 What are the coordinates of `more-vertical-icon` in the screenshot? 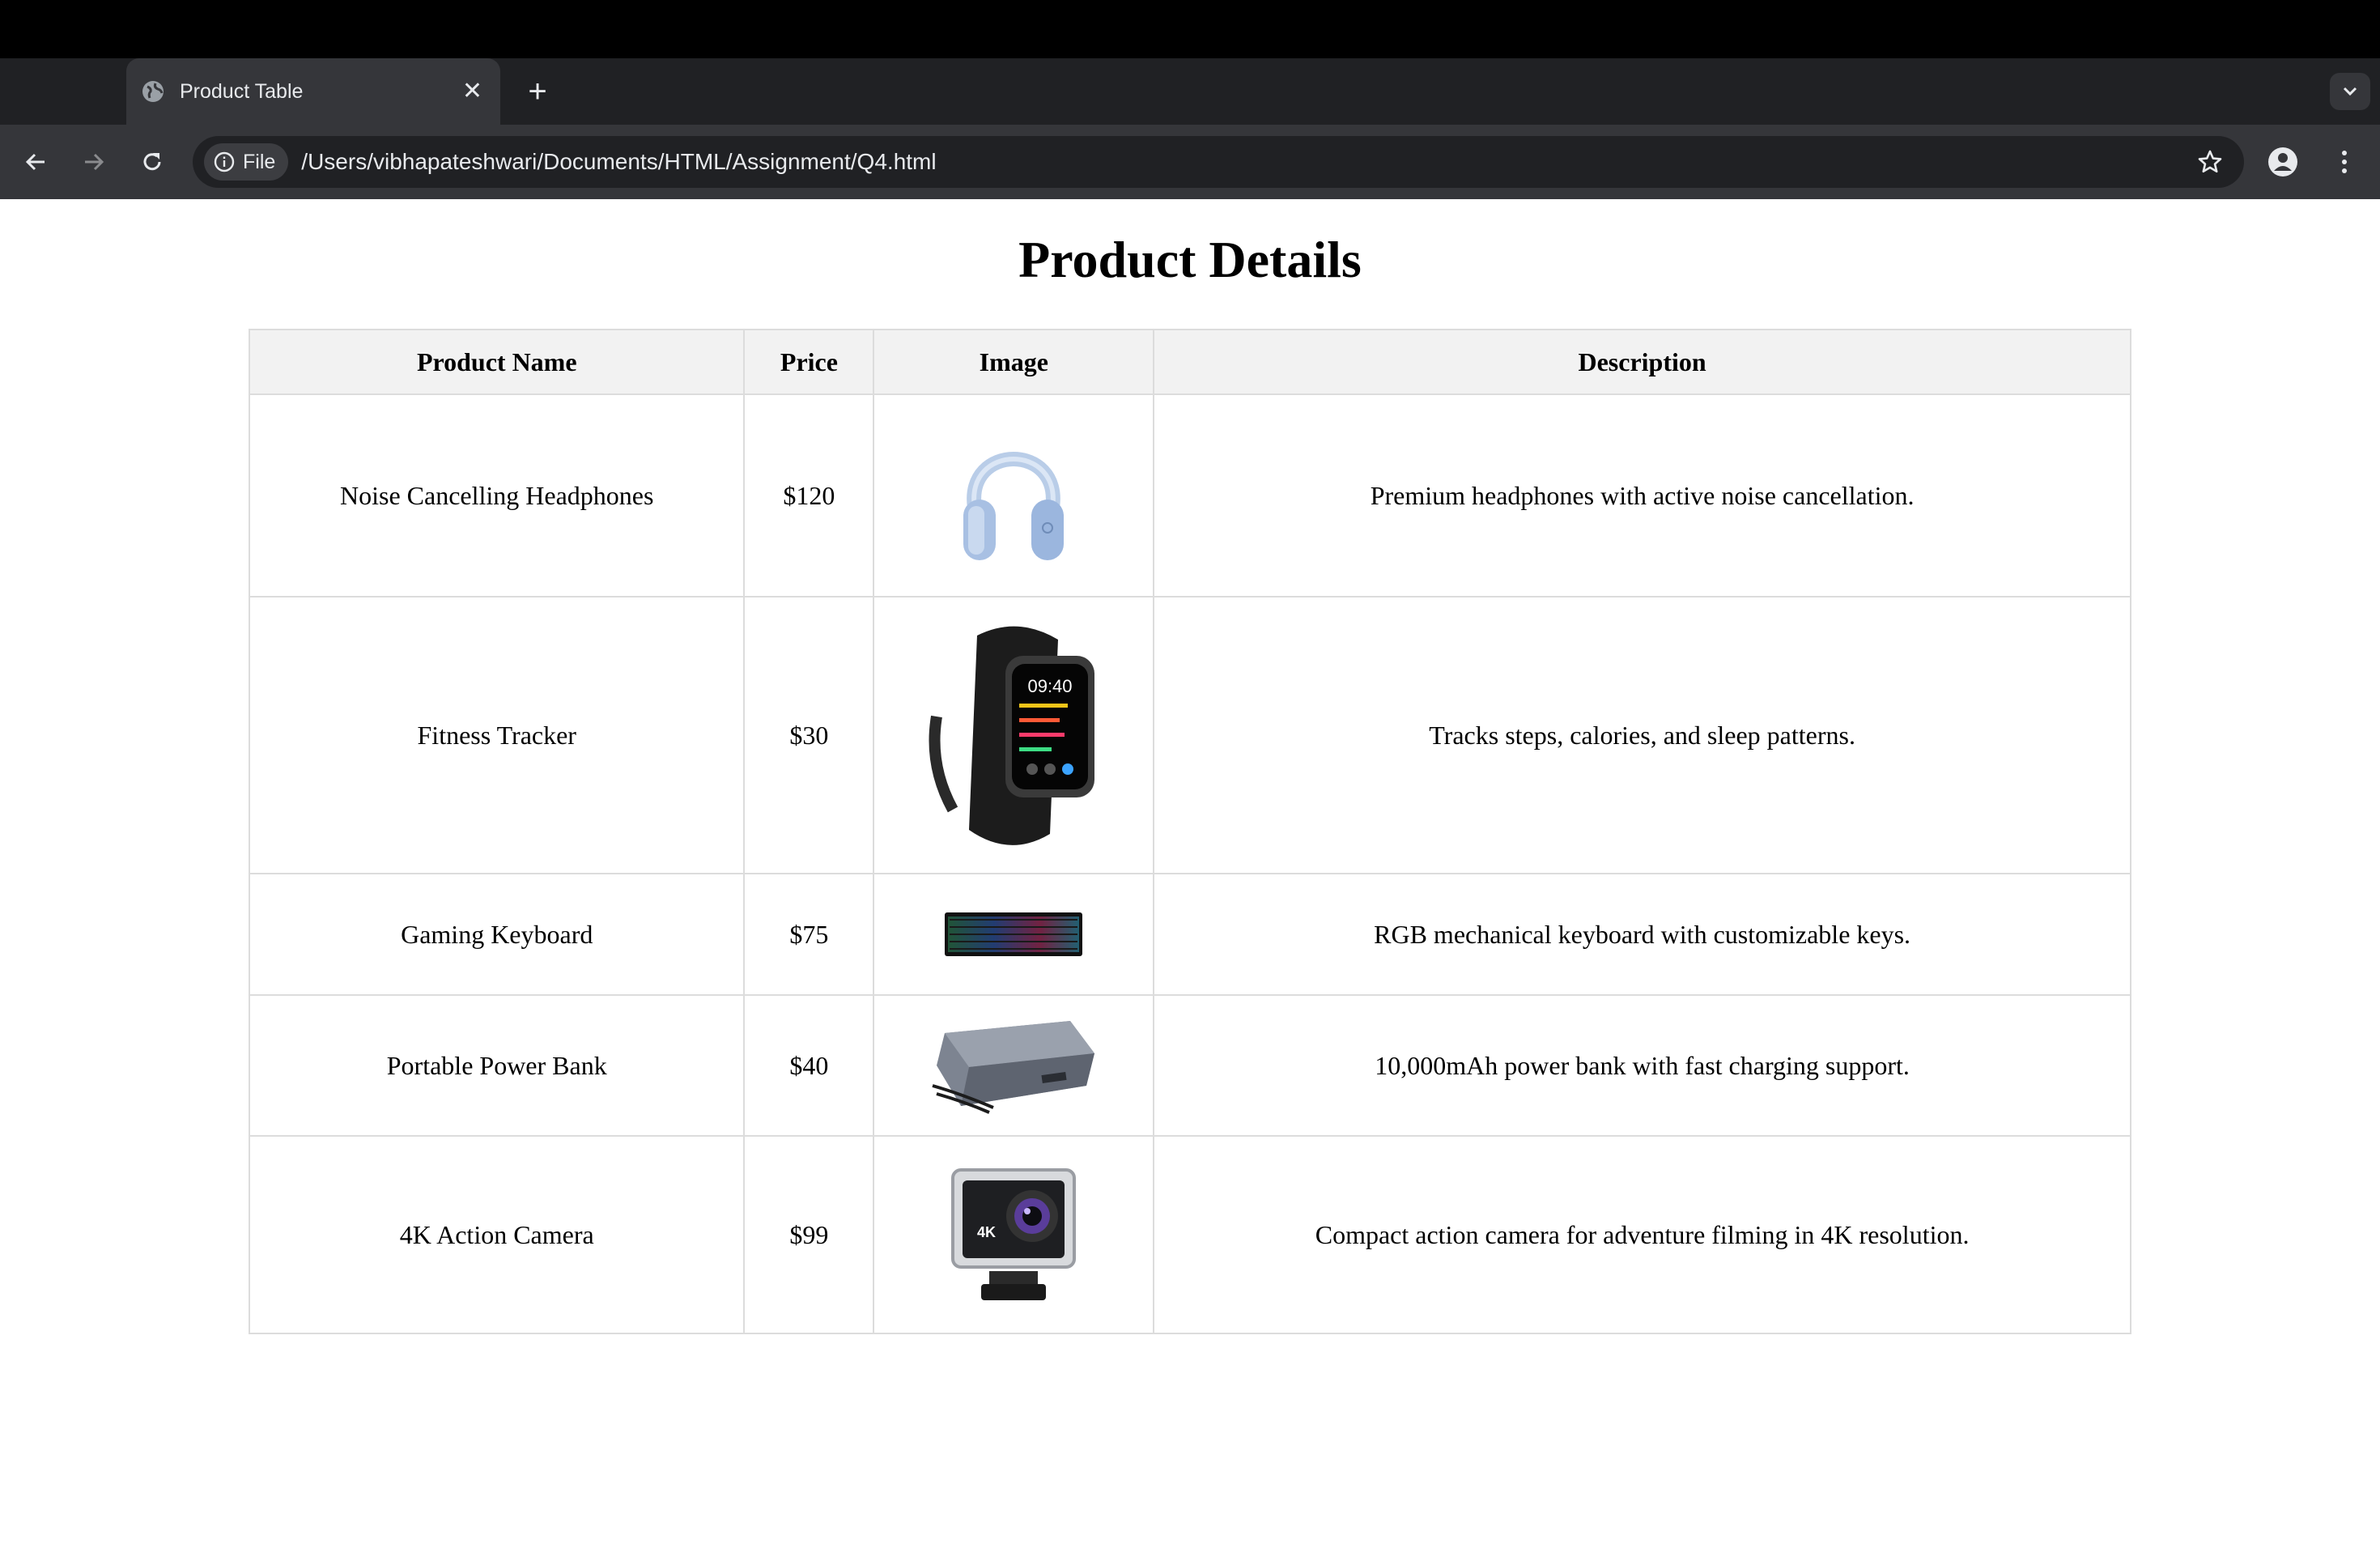 It's located at (2345, 162).